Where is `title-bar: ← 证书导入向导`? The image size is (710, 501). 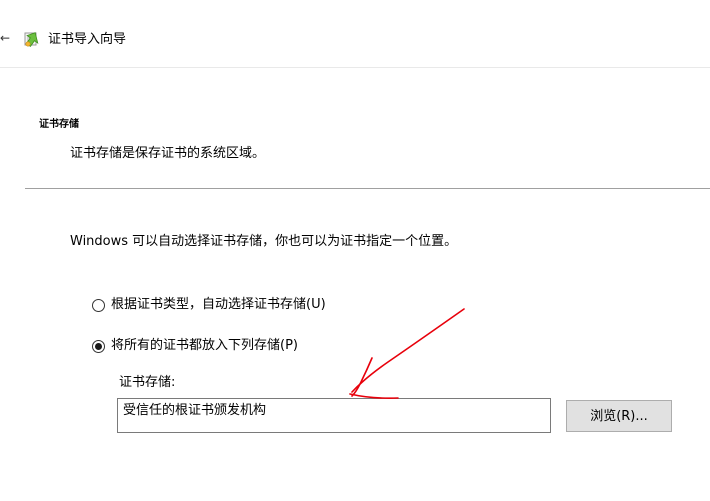 title-bar: ← 证书导入向导 is located at coordinates (355, 34).